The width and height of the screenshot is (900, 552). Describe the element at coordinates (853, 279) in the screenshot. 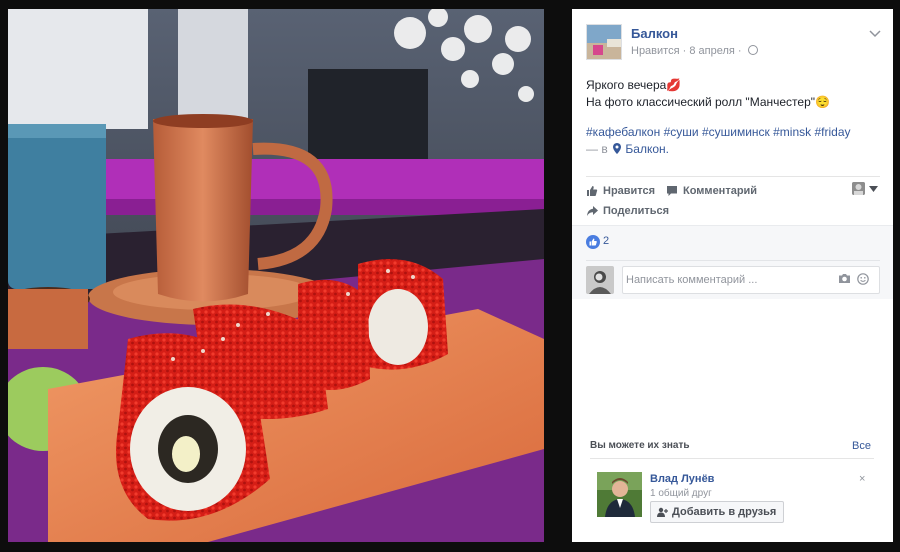

I see `comment-input-icons` at that location.